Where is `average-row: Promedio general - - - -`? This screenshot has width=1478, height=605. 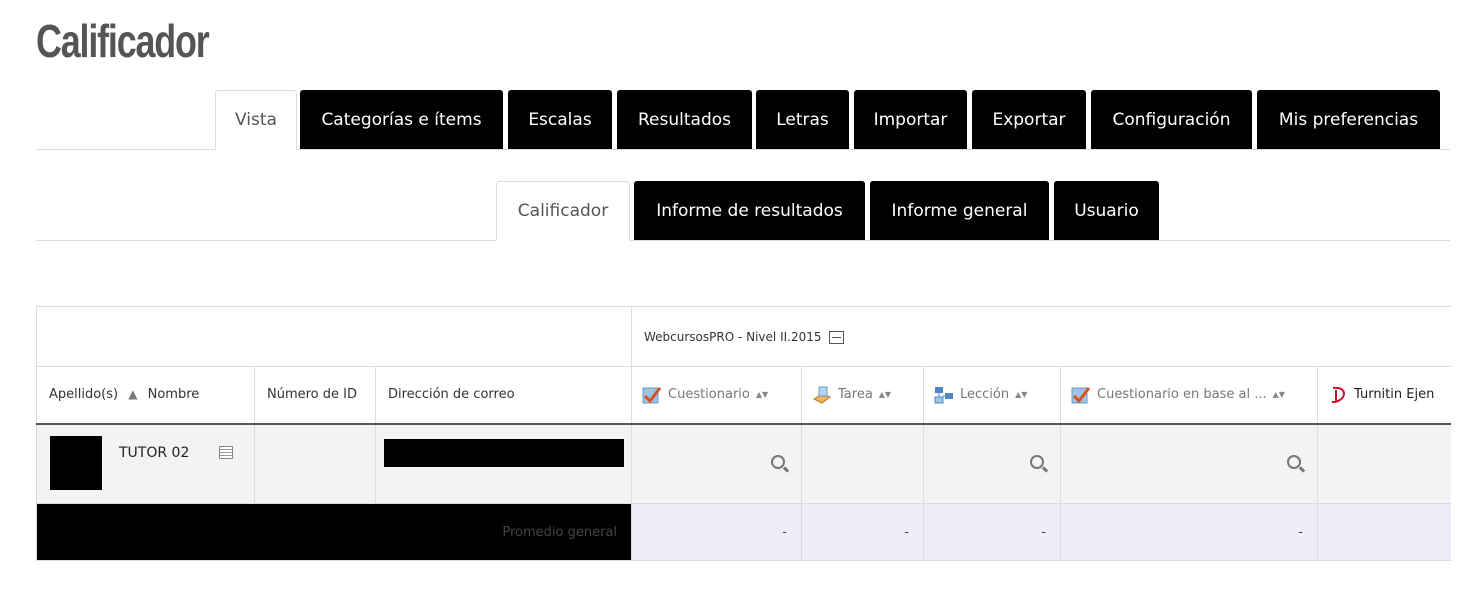 average-row: Promedio general - - - - is located at coordinates (743, 532).